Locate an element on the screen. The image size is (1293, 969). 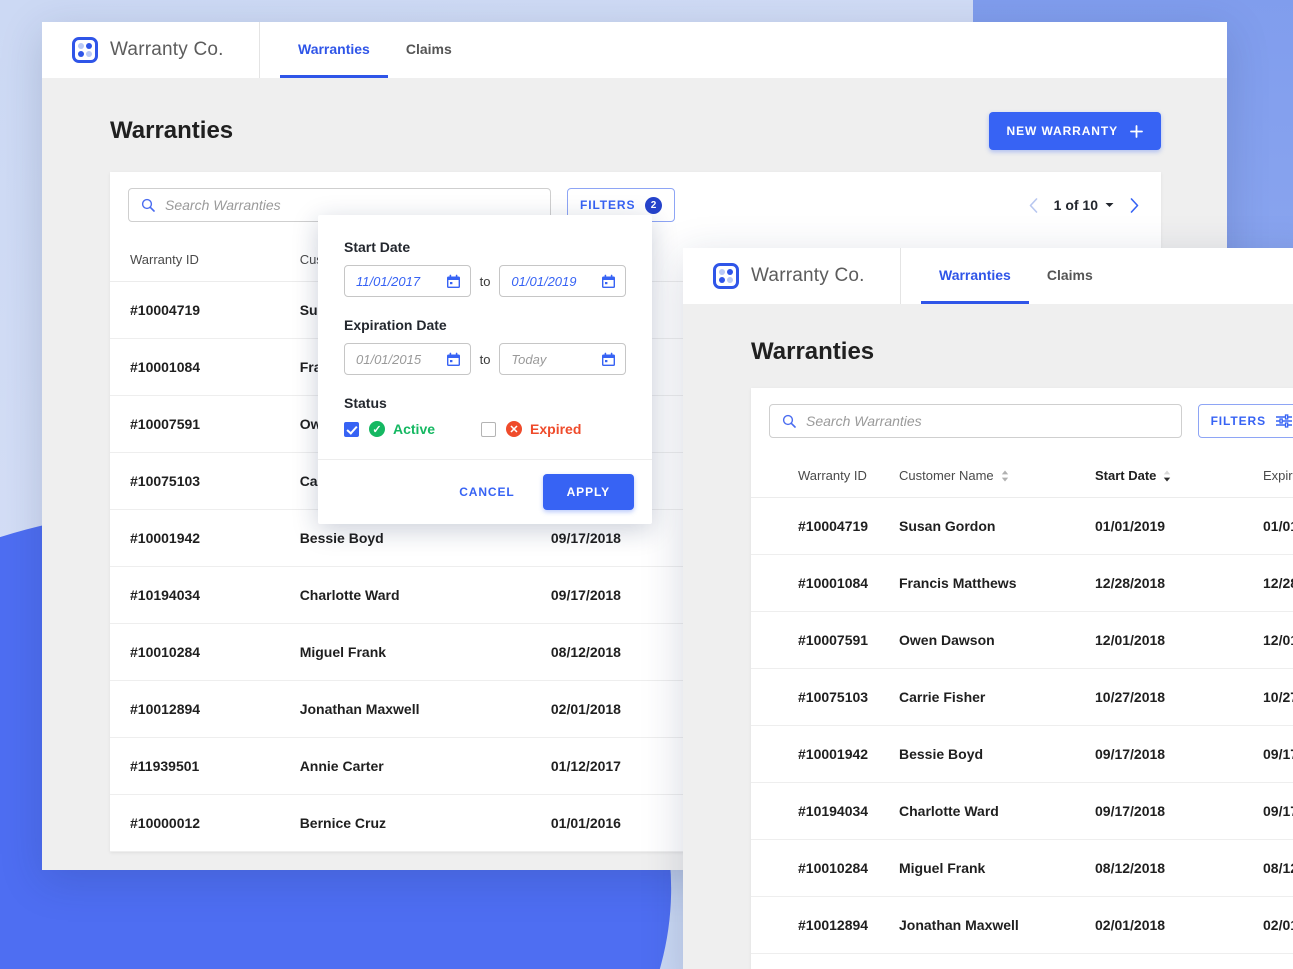
active-status-text: ✓ Active is located at coordinates (402, 429).